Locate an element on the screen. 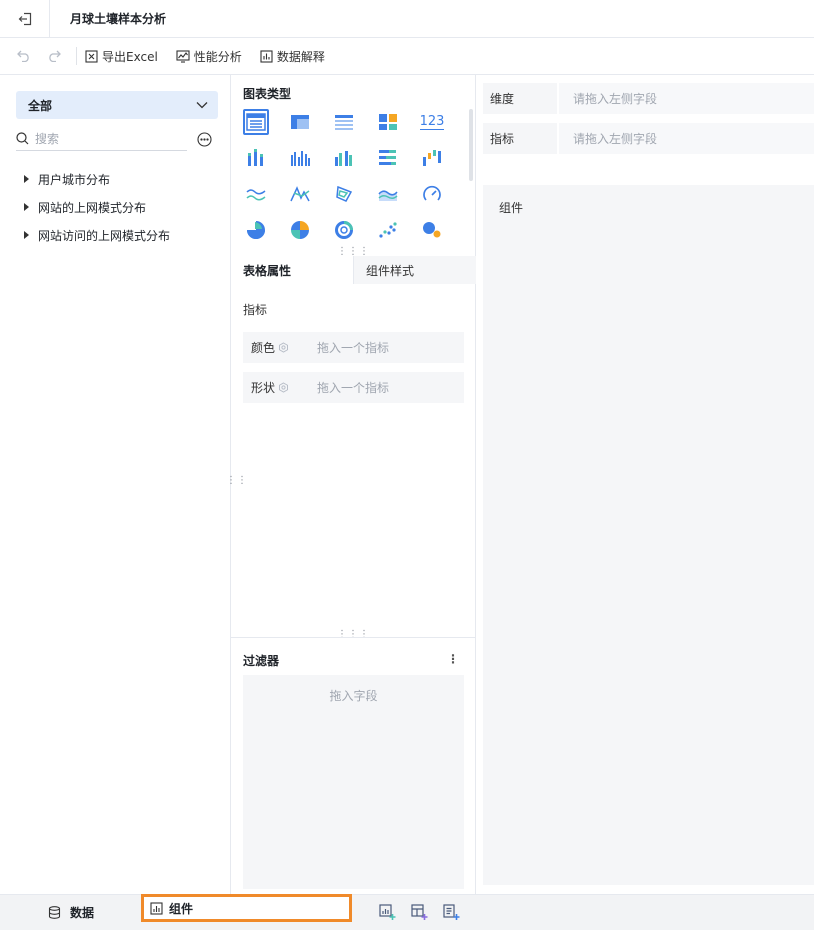  dataset-select-value: 全部 is located at coordinates (40, 105).